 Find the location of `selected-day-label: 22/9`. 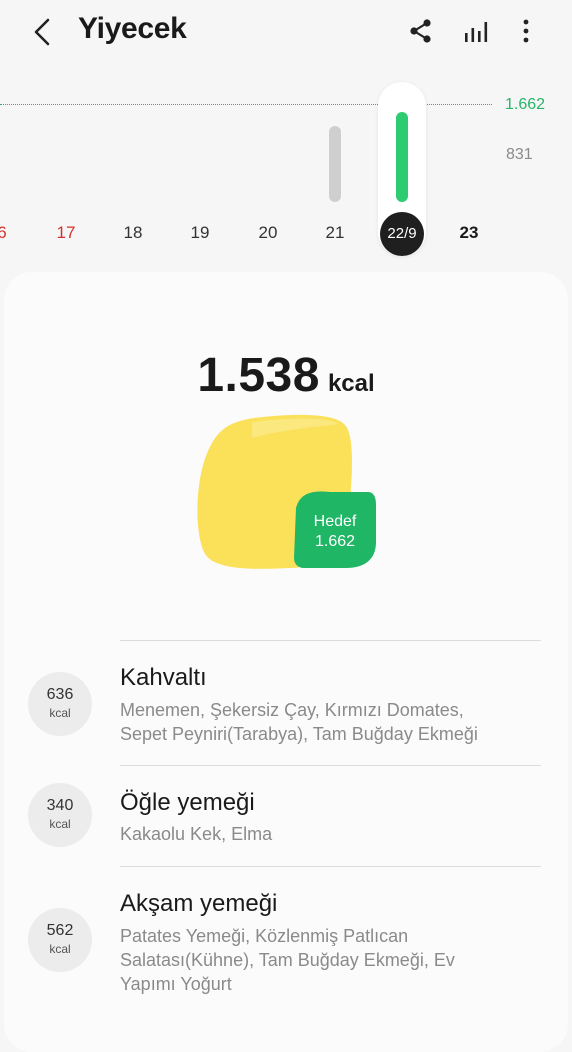

selected-day-label: 22/9 is located at coordinates (402, 234).